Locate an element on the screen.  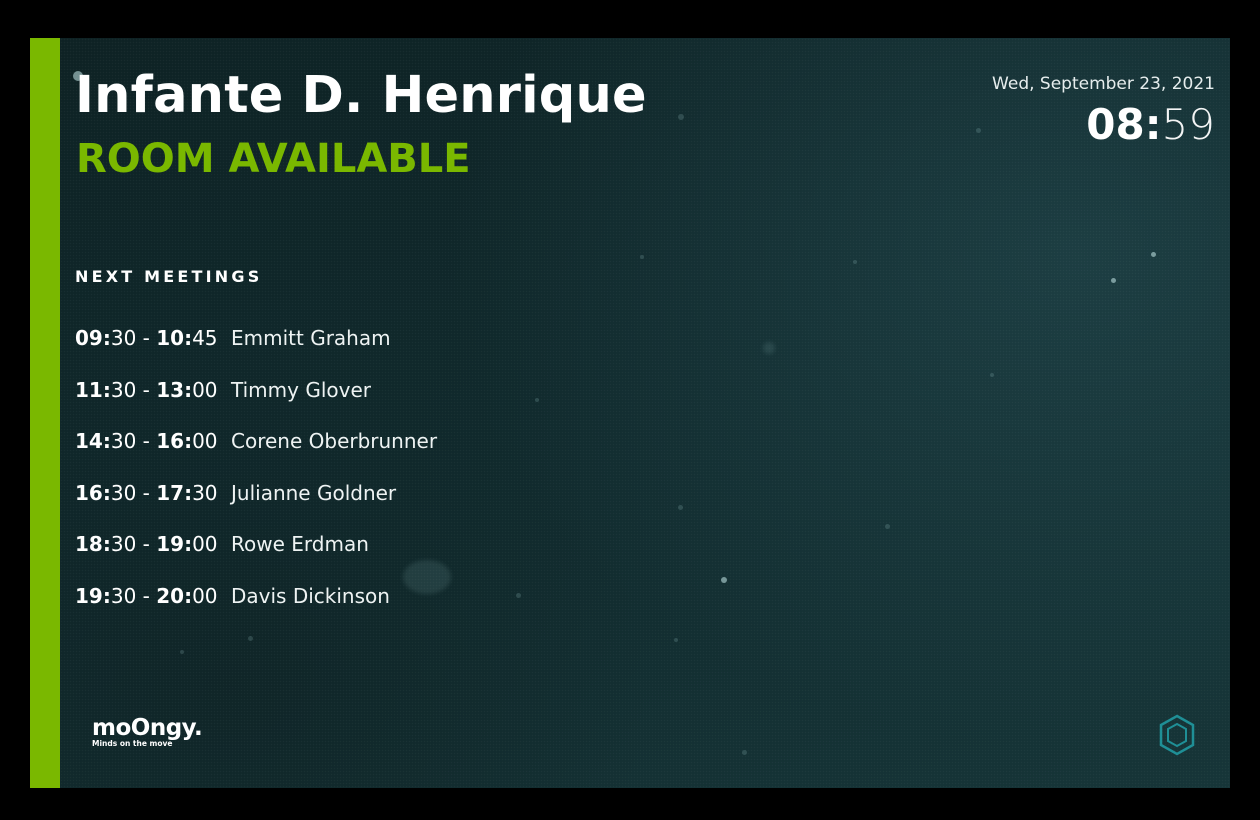
clock-hours: 08: is located at coordinates (1124, 124).